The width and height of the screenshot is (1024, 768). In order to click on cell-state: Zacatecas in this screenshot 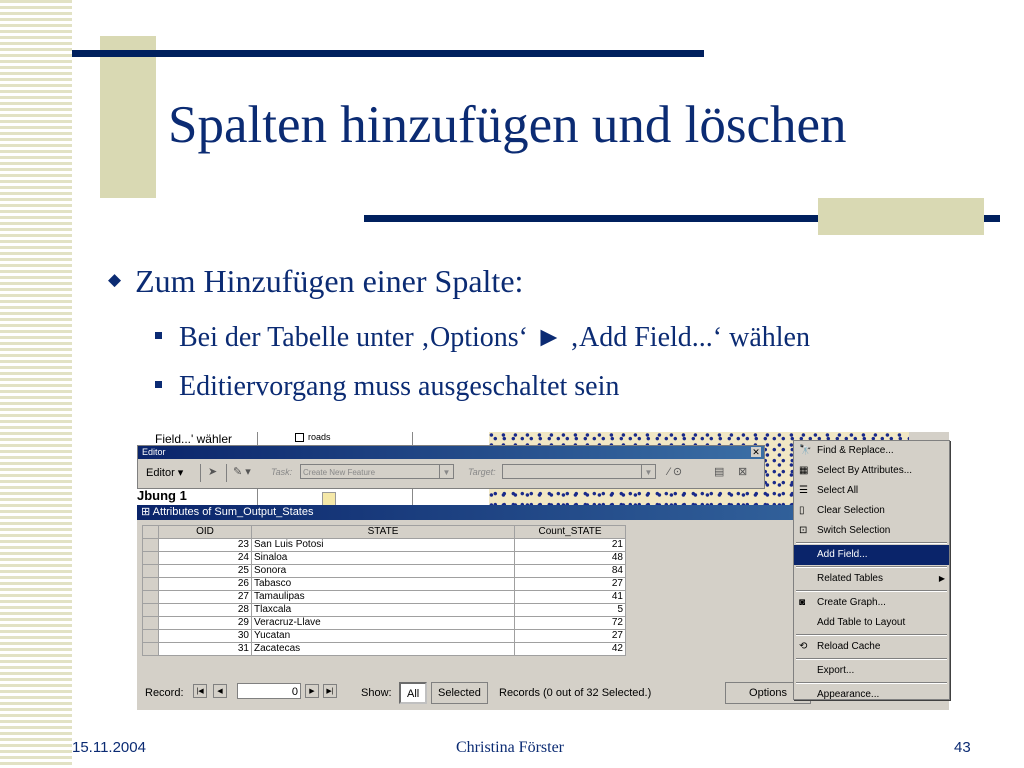, I will do `click(383, 649)`.